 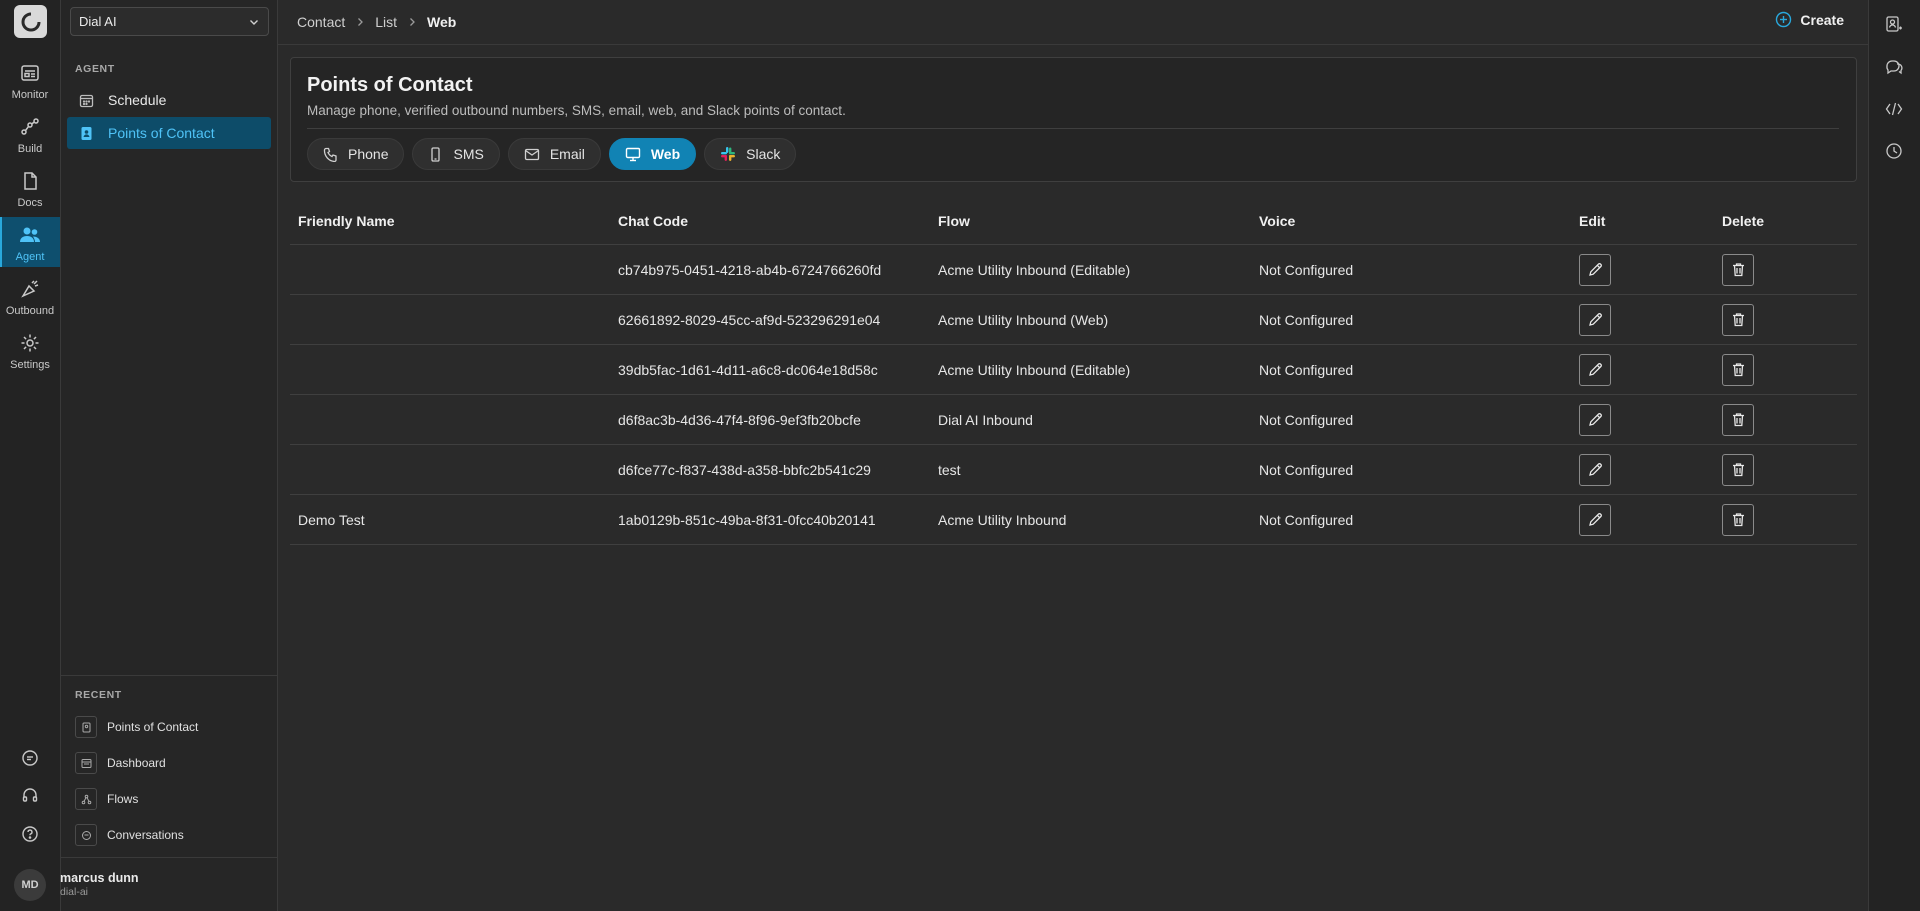 What do you see at coordinates (161, 133) in the screenshot?
I see `sidebar-item-label: Points of Contact` at bounding box center [161, 133].